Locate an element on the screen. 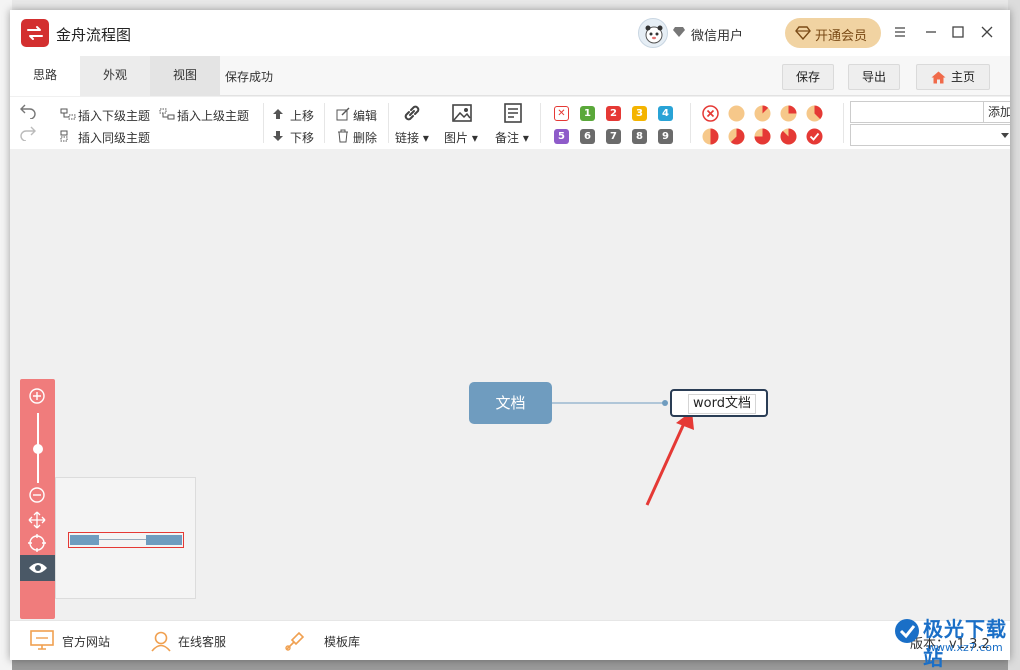 Image resolution: width=1020 pixels, height=670 pixels. move-icon is located at coordinates (37, 520).